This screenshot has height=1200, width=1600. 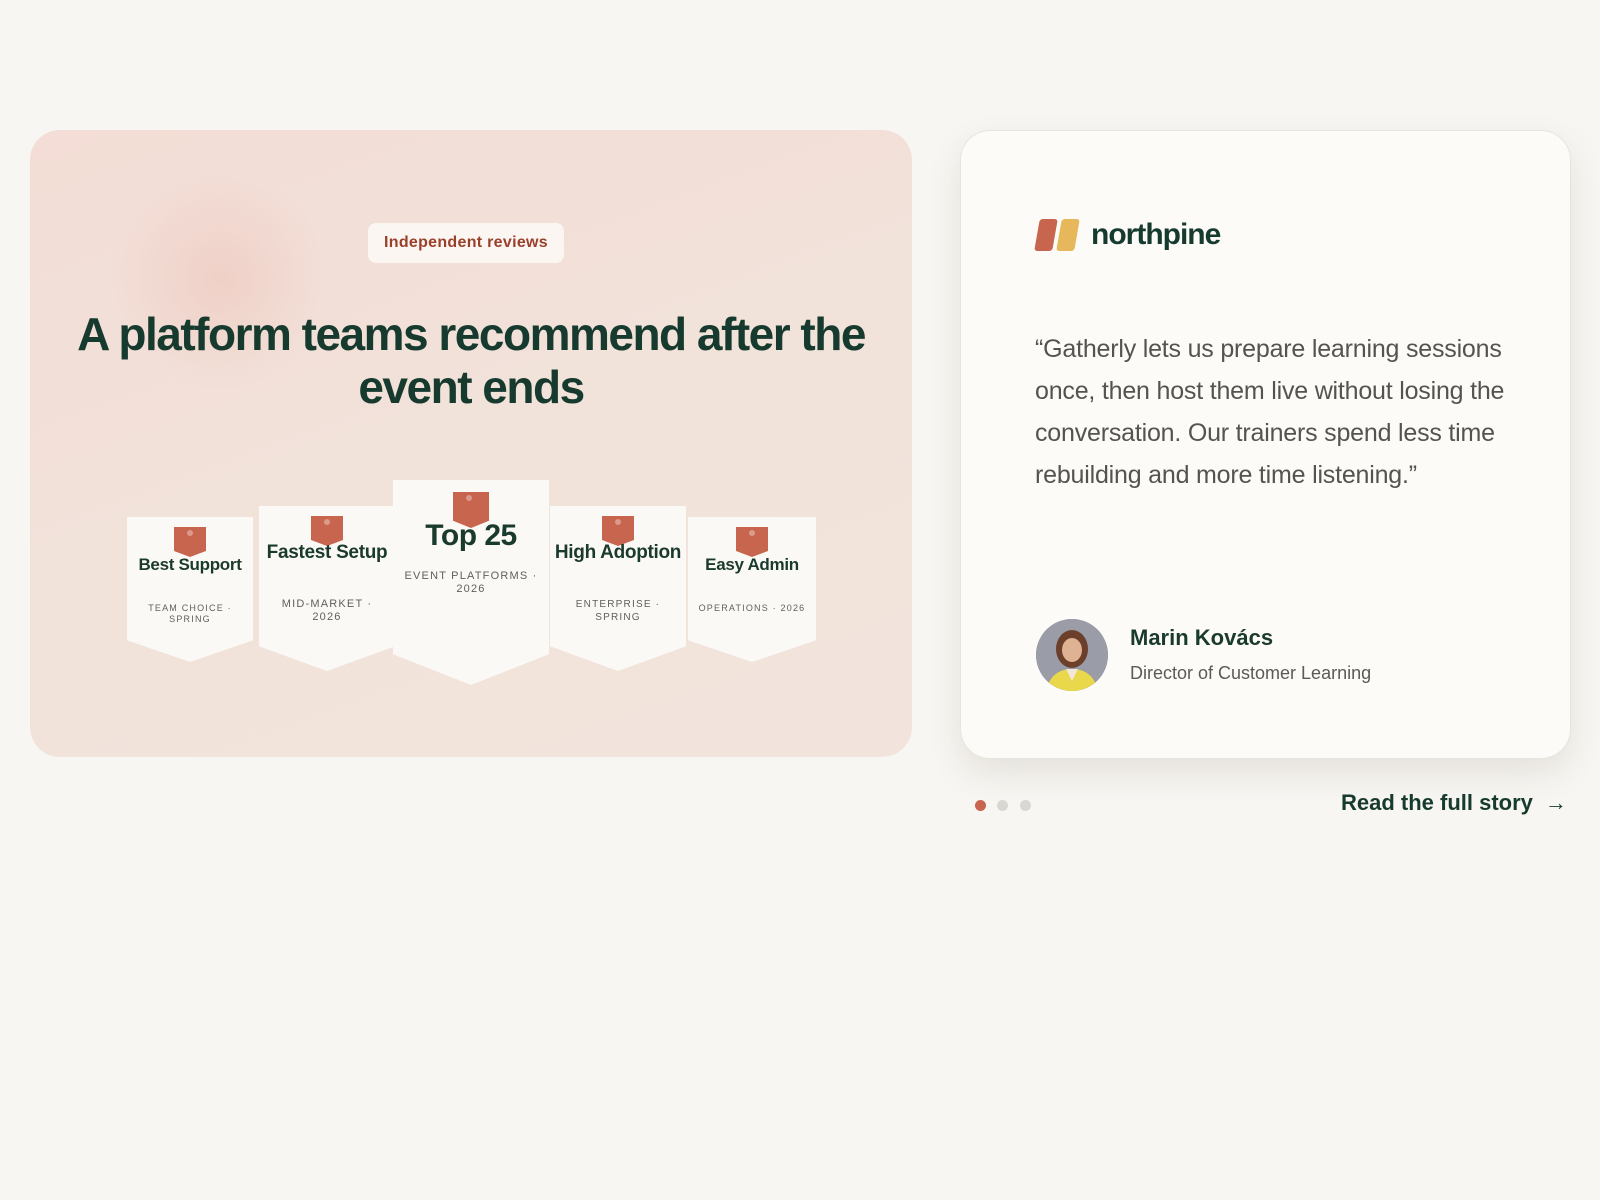 I want to click on person-role: Director of Customer Learning, so click(x=1251, y=673).